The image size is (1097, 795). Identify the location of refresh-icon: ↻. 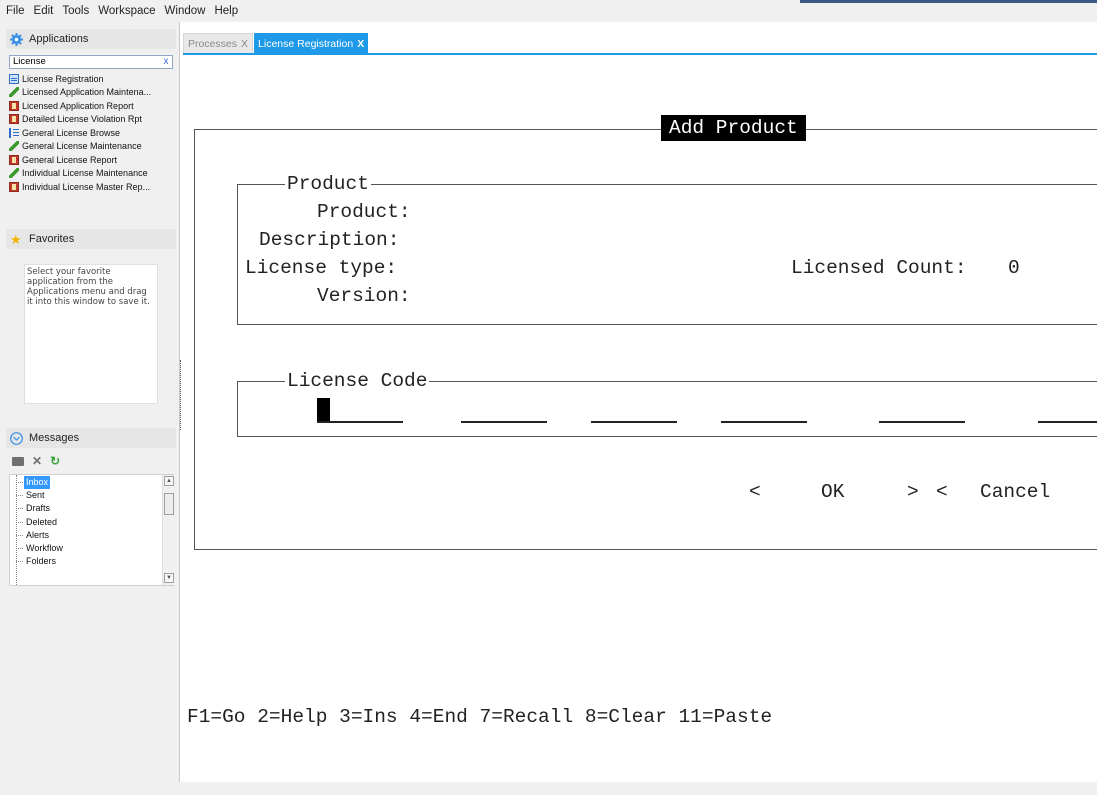
(55, 461).